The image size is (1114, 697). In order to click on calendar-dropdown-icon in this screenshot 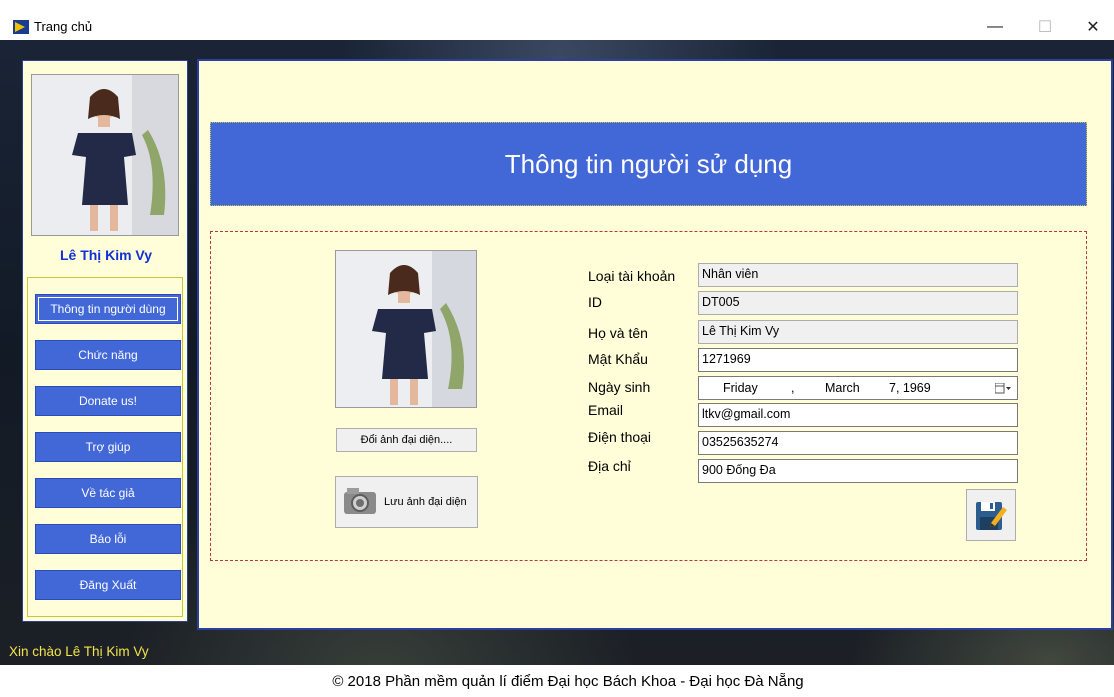, I will do `click(1003, 389)`.